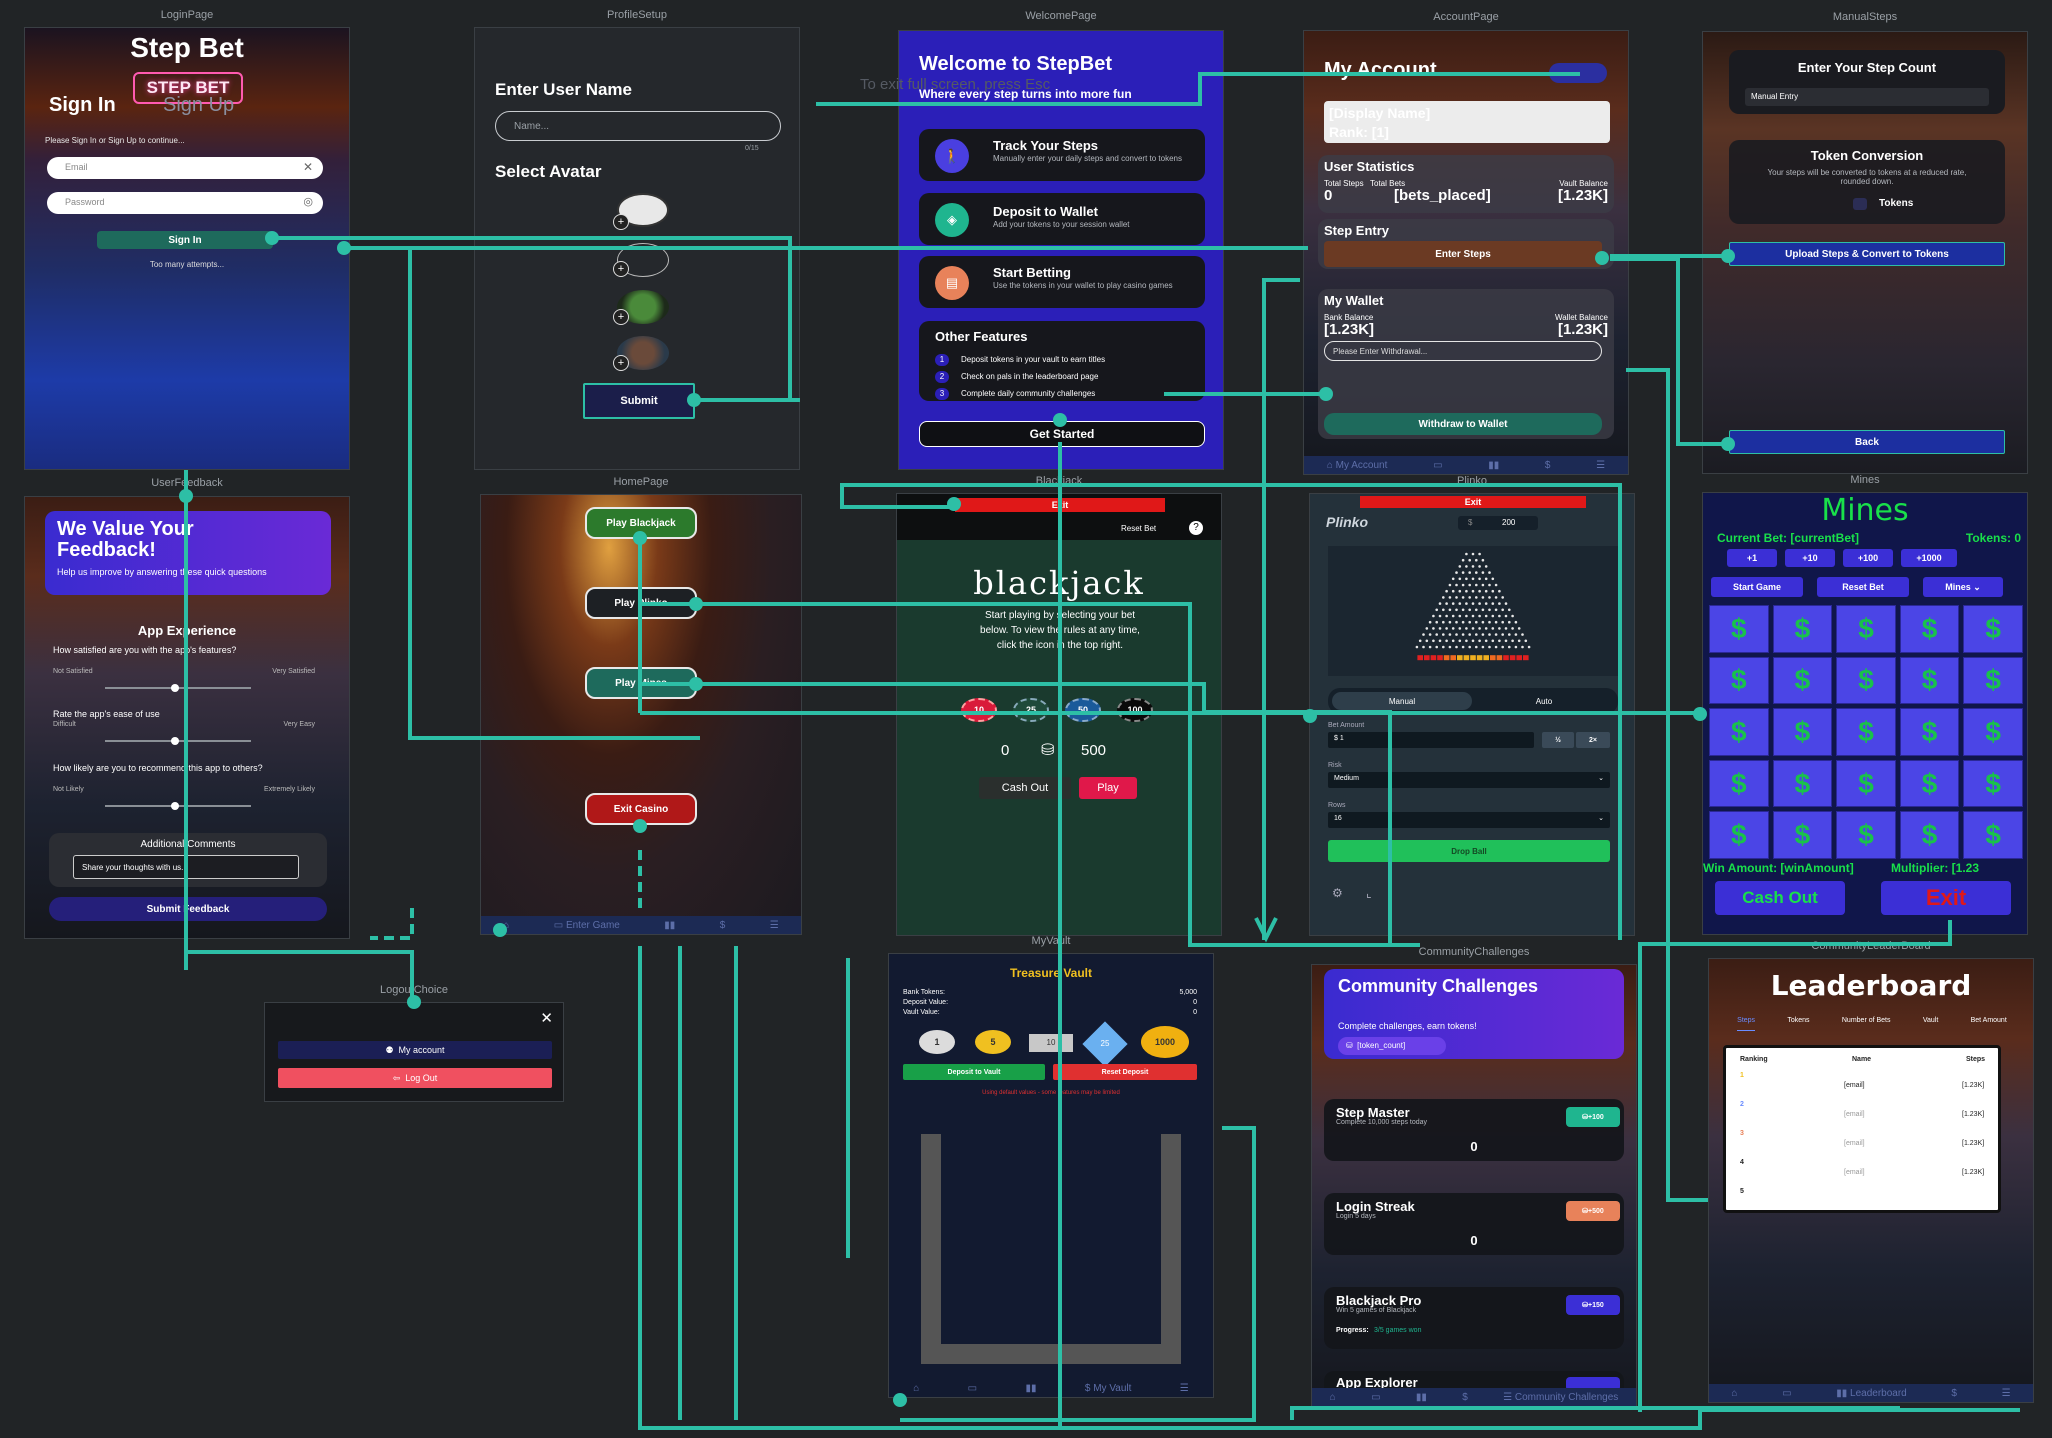  Describe the element at coordinates (587, 925) in the screenshot. I see `games-icon: ▭ Enter Game` at that location.